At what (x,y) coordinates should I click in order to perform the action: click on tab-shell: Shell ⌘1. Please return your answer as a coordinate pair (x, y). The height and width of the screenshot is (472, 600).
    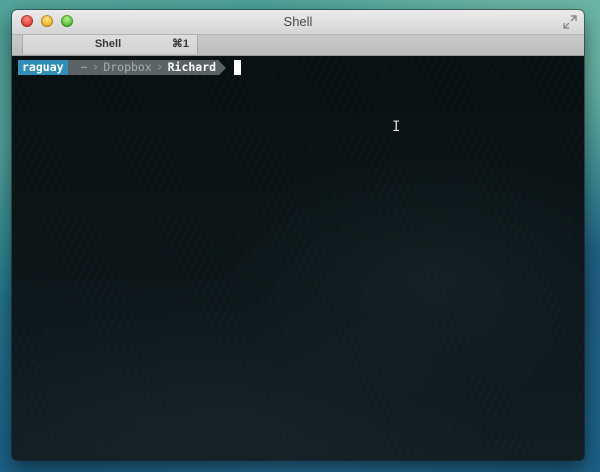
    Looking at the image, I should click on (110, 44).